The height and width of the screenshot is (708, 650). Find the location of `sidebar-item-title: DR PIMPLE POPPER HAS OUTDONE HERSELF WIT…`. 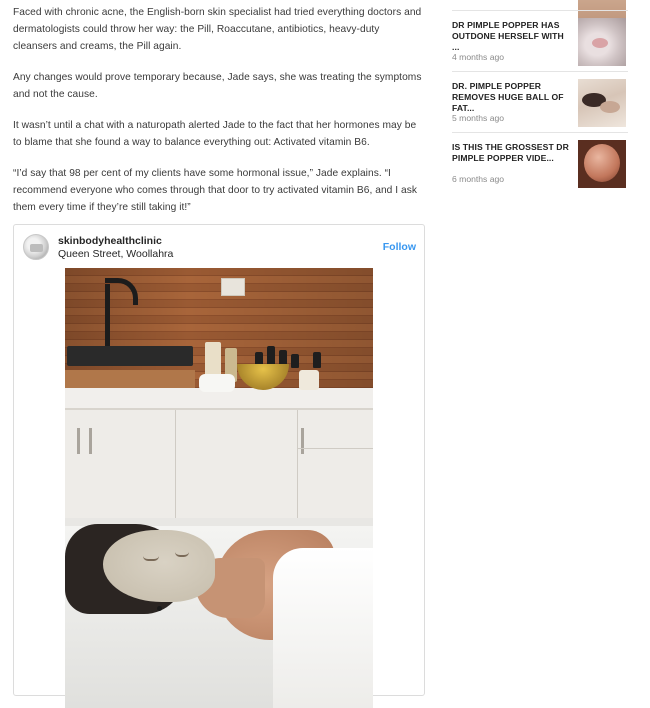

sidebar-item-title: DR PIMPLE POPPER HAS OUTDONE HERSELF WIT… is located at coordinates (511, 36).